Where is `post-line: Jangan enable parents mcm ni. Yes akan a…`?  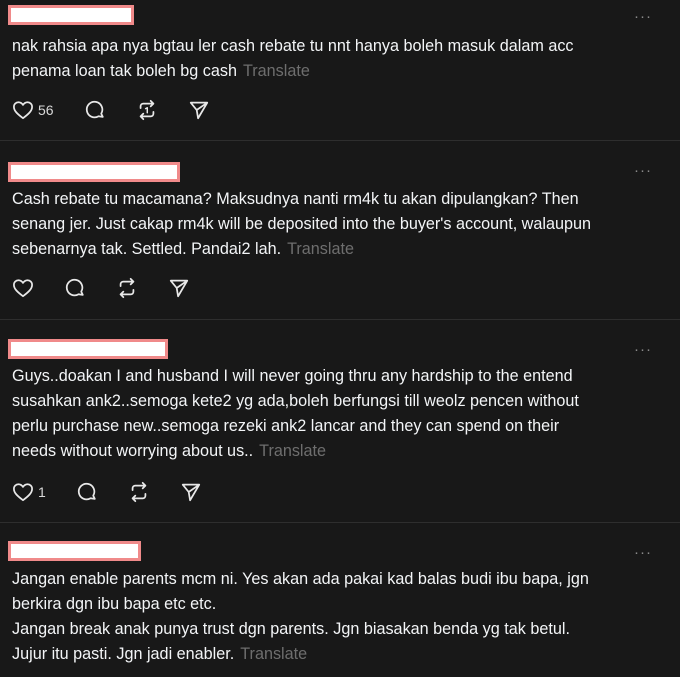
post-line: Jangan enable parents mcm ni. Yes akan a… is located at coordinates (300, 579).